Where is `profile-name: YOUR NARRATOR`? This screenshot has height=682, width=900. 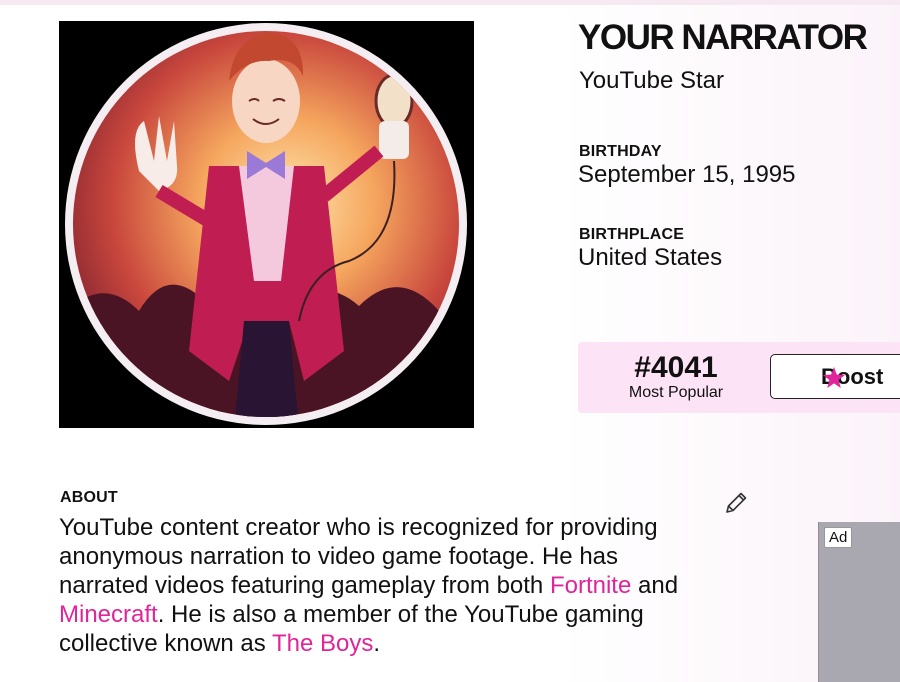 profile-name: YOUR NARRATOR is located at coordinates (723, 37).